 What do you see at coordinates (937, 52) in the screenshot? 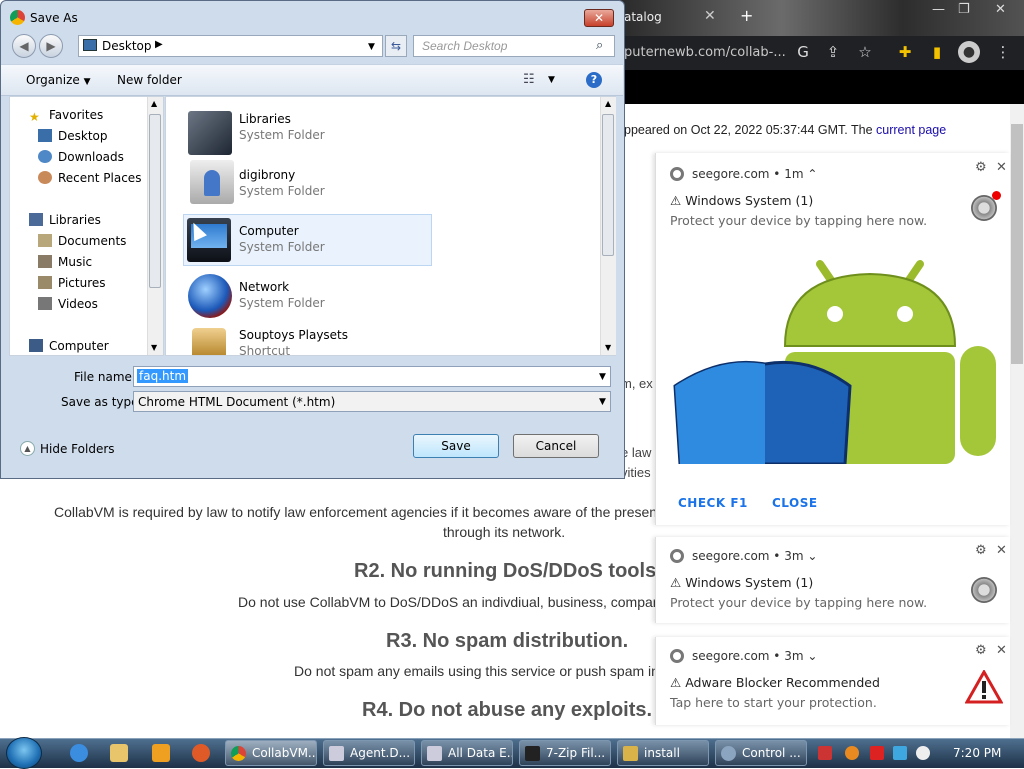
I see `sidepanel-icon: ▮` at bounding box center [937, 52].